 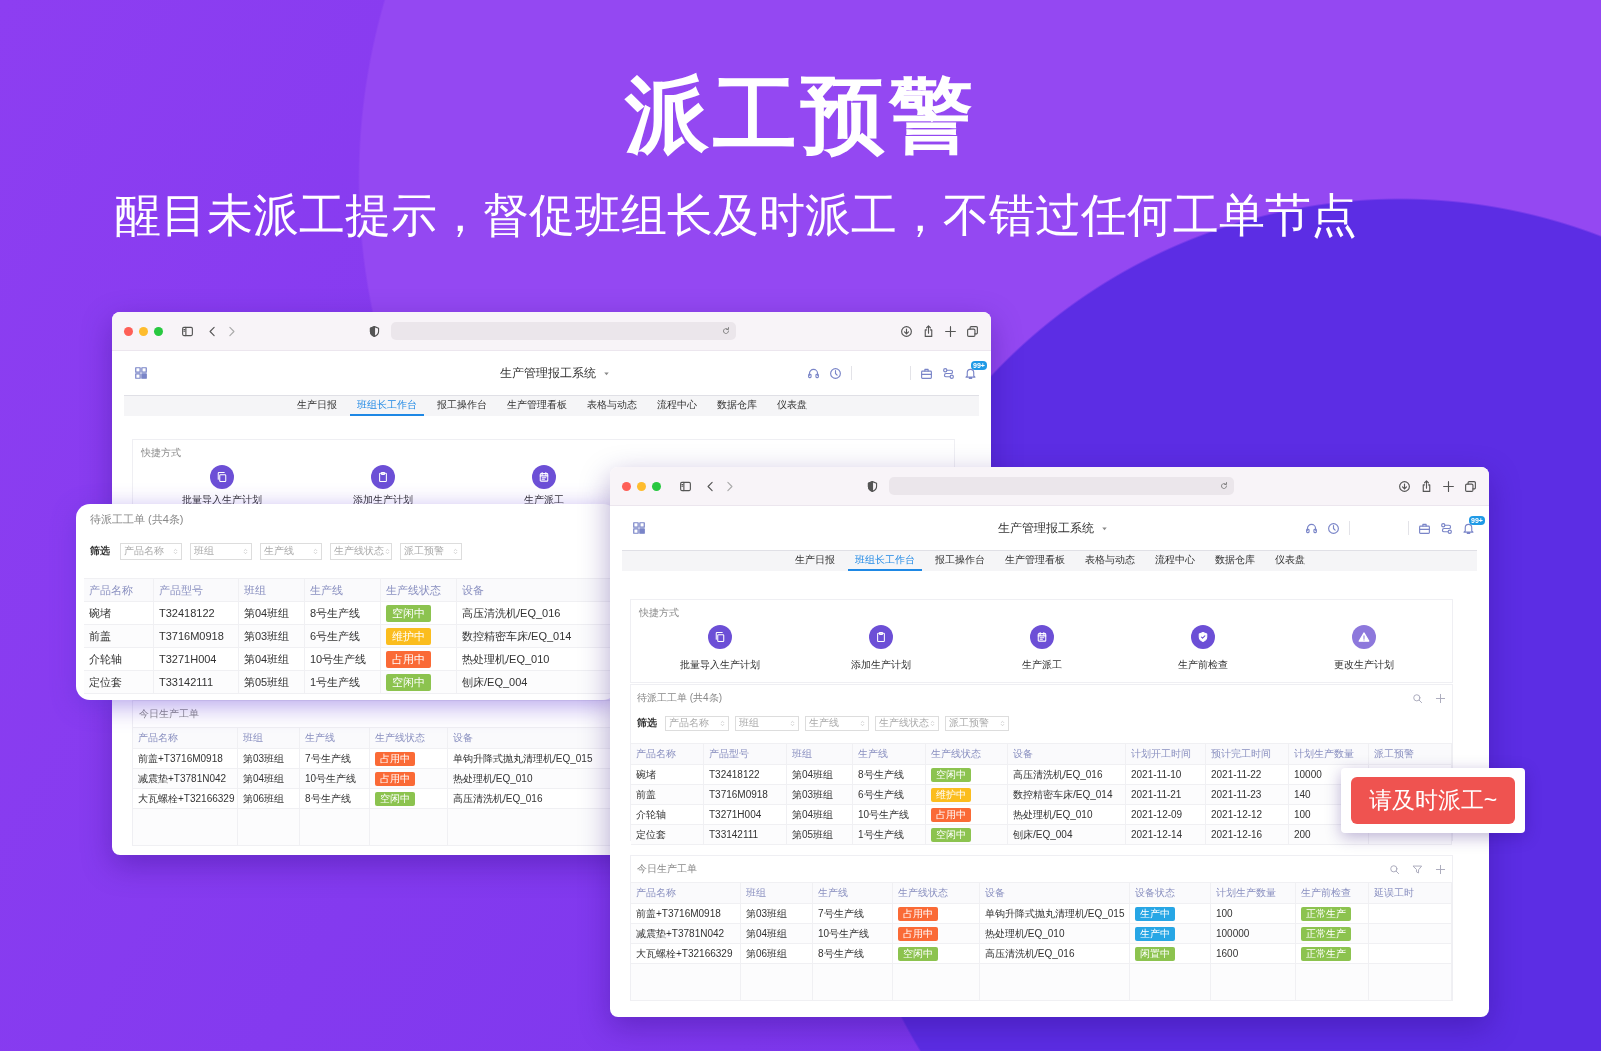 I want to click on column-header: 班组, so click(x=820, y=754).